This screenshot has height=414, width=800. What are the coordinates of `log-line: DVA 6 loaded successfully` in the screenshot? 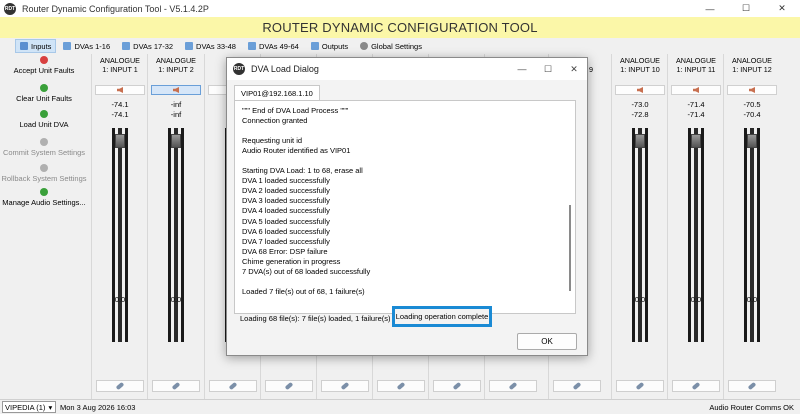 It's located at (286, 231).